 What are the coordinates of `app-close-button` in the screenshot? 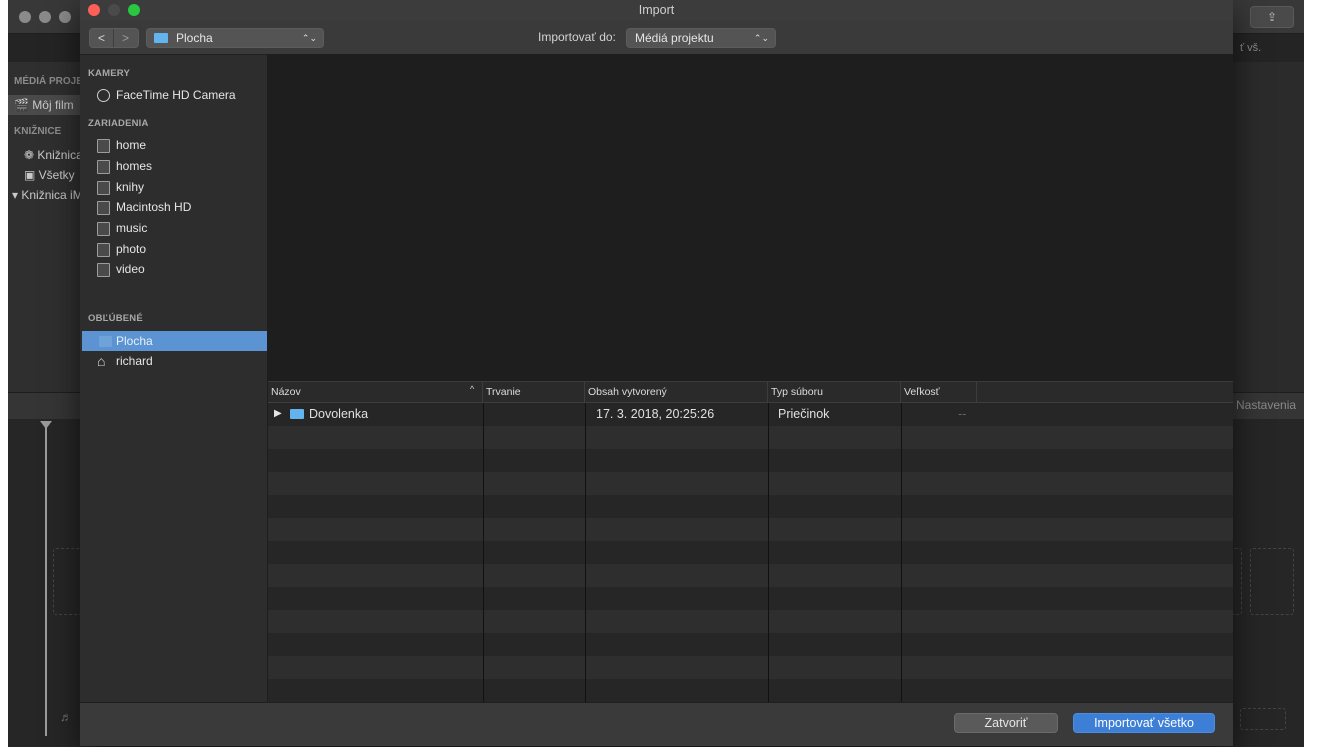 It's located at (25, 17).